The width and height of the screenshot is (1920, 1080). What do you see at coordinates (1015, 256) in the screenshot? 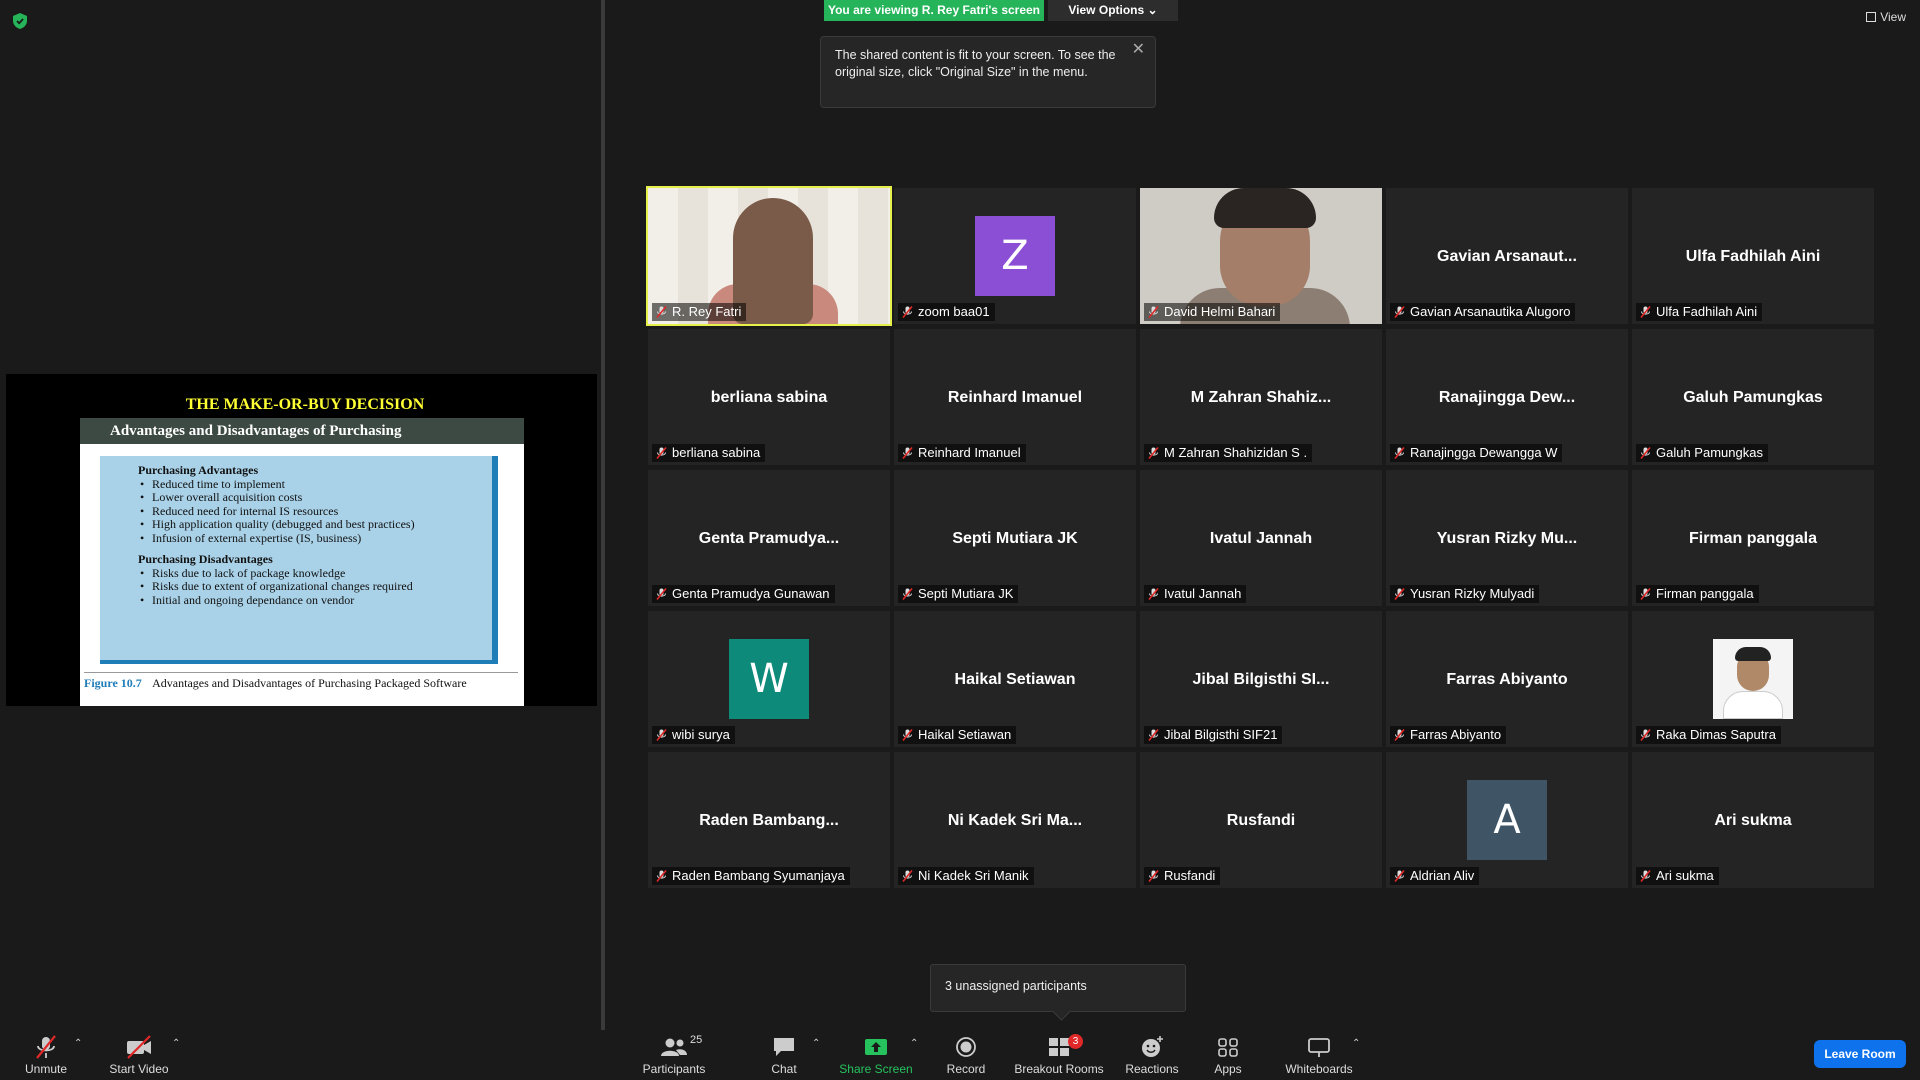
I see `participant-tile: Zzoom baa01` at bounding box center [1015, 256].